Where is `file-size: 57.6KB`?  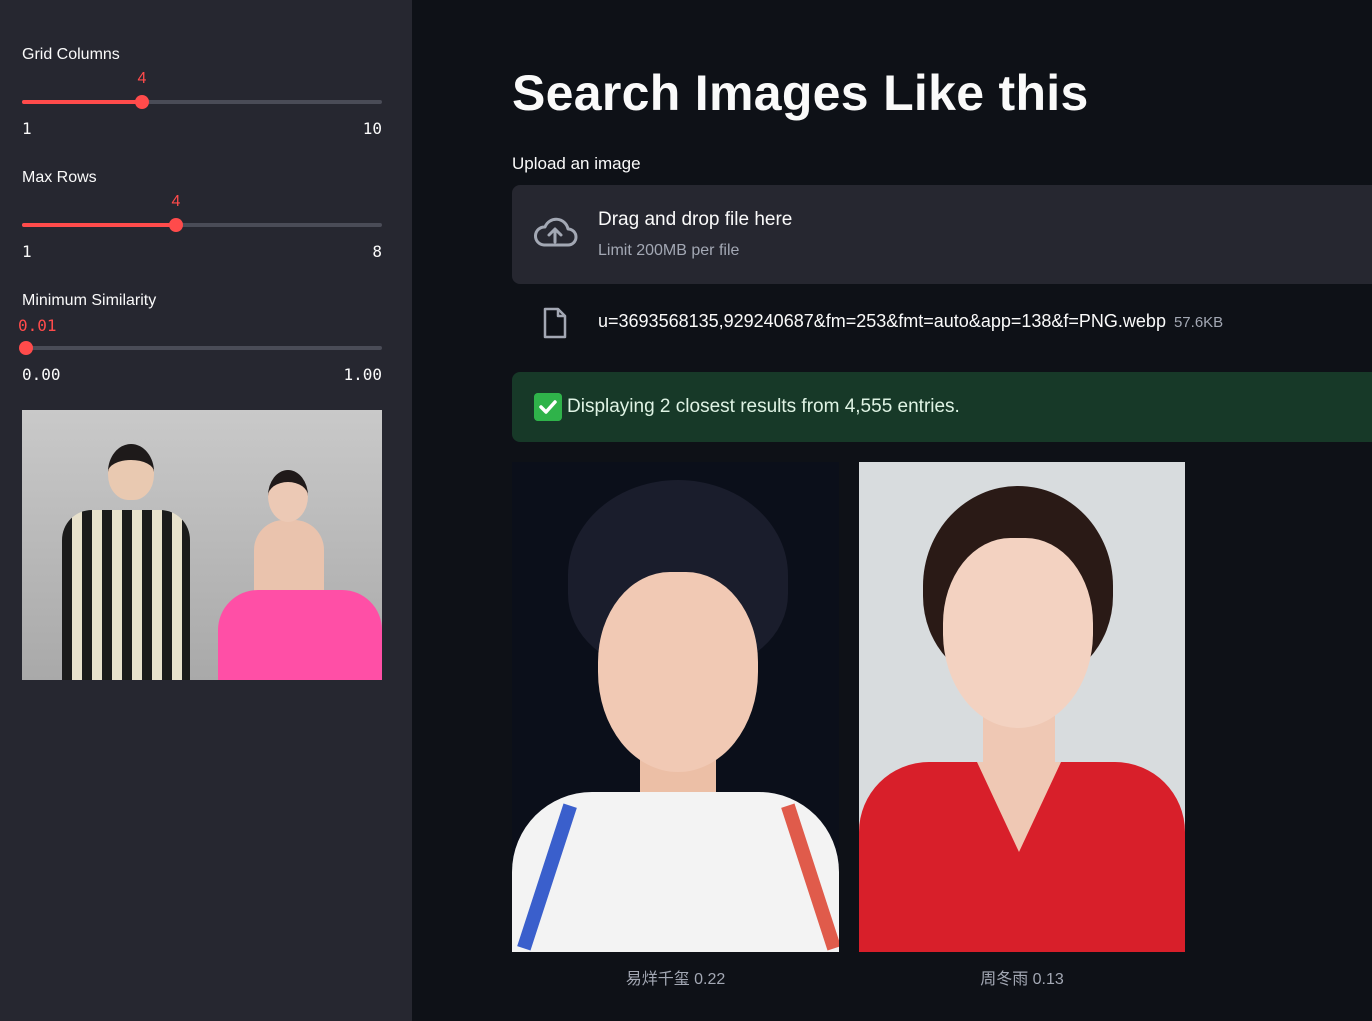
file-size: 57.6KB is located at coordinates (1198, 322).